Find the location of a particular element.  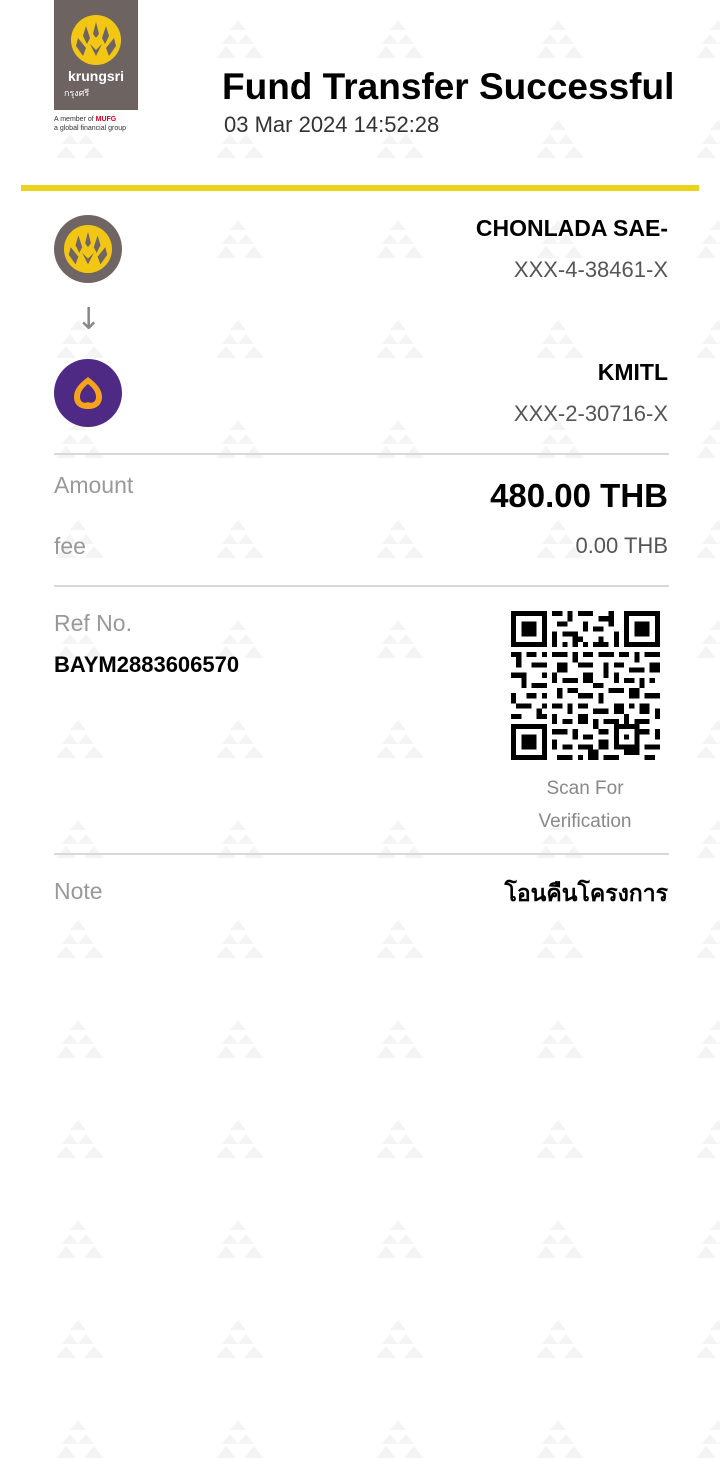

amount-label: Amount is located at coordinates (94, 485).